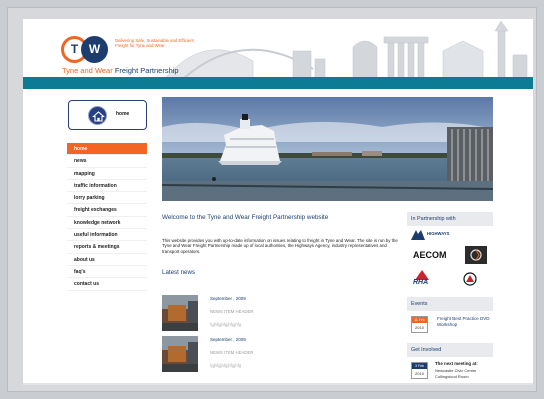  What do you see at coordinates (107, 272) in the screenshot?
I see `nav-item: faq's` at bounding box center [107, 272].